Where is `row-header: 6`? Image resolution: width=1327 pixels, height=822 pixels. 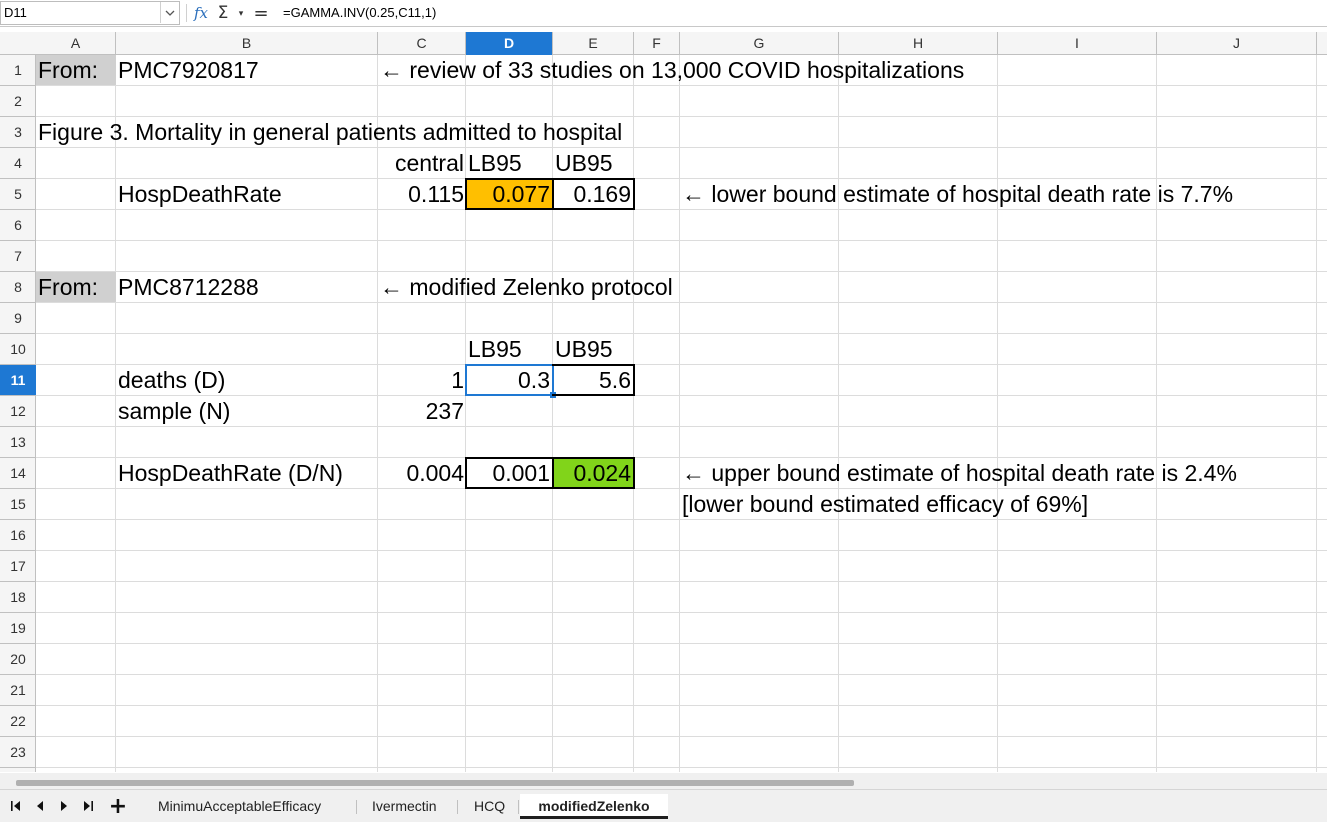
row-header: 6 is located at coordinates (18, 225).